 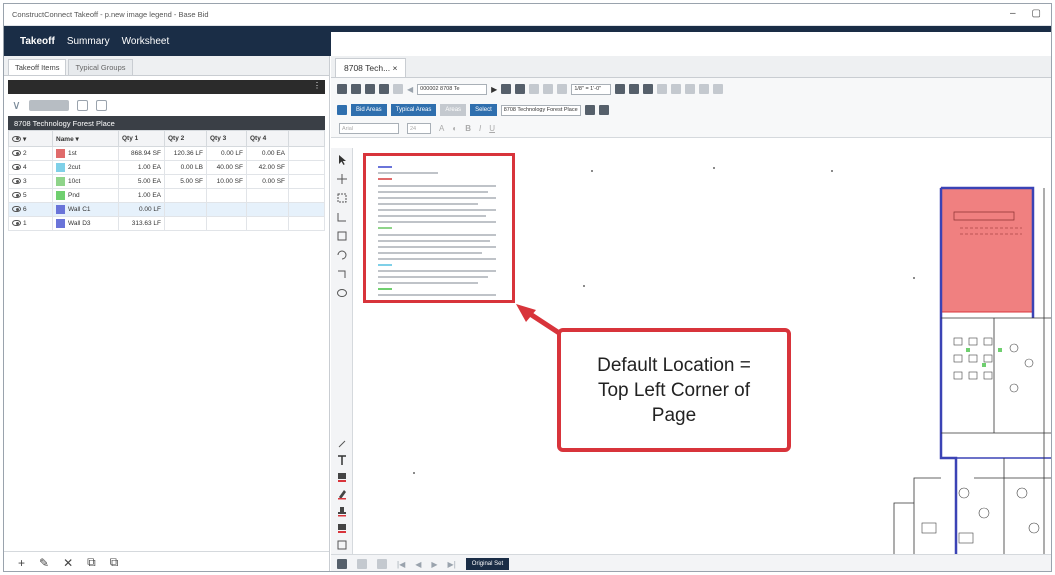 What do you see at coordinates (166, 195) in the screenshot?
I see `table-row: 5 Pnd 1.00 EA` at bounding box center [166, 195].